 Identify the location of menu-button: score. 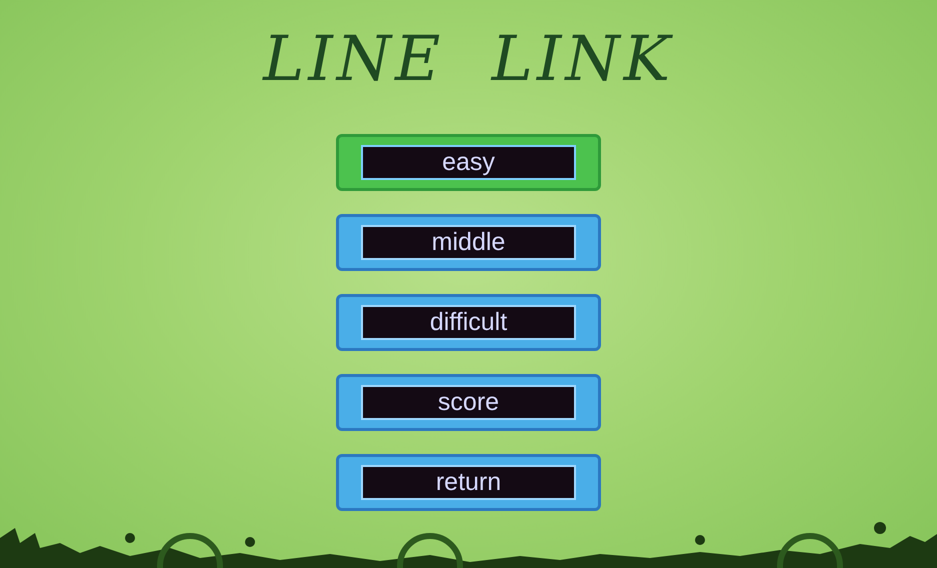
(468, 403).